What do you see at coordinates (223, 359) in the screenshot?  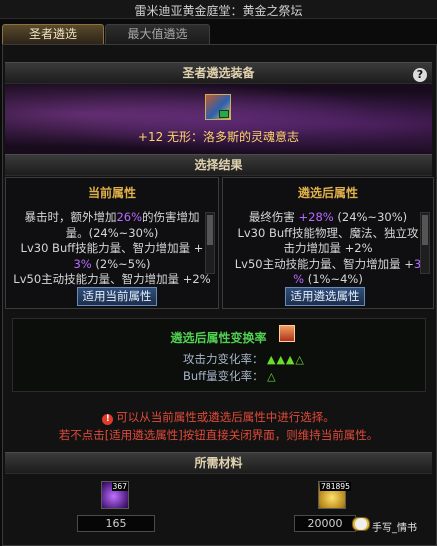 I see `attack-rate-label: 攻击力变化率：` at bounding box center [223, 359].